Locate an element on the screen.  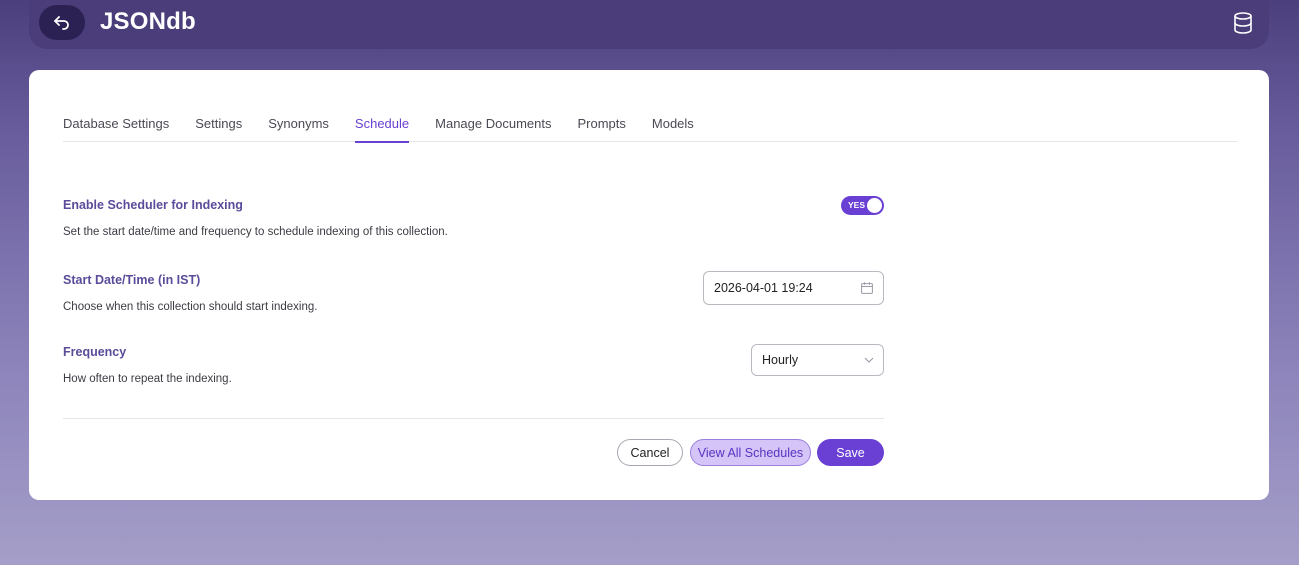
app-title: JSONdb is located at coordinates (148, 21).